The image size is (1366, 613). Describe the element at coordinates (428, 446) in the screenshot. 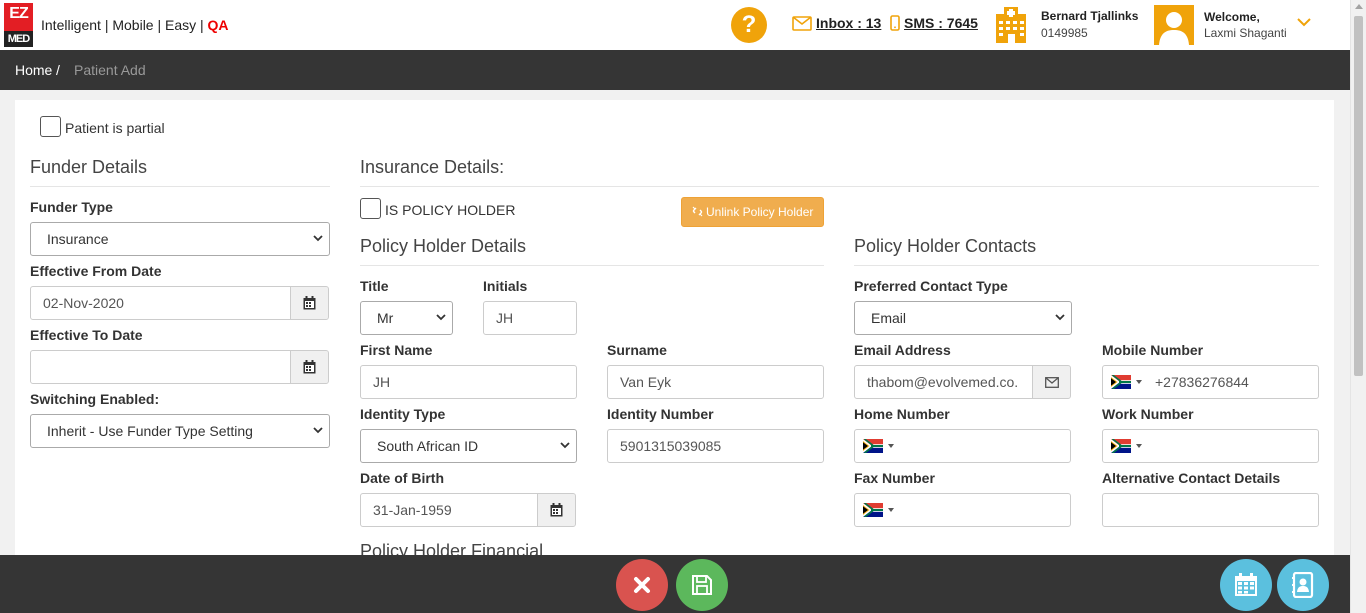

I see `identity-type-value: South African ID` at that location.